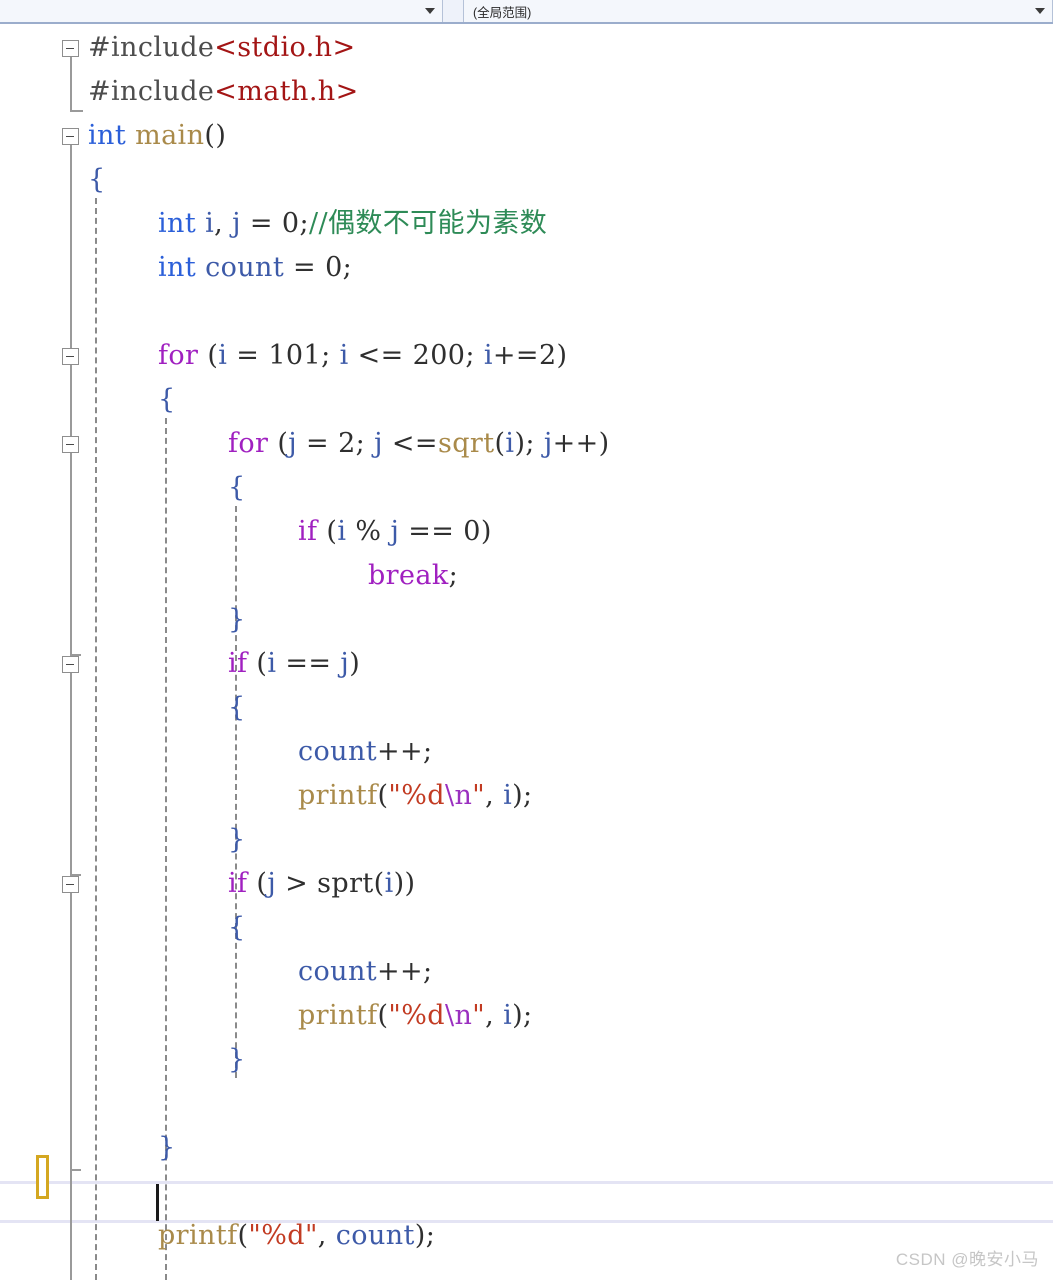  Describe the element at coordinates (285, 47) in the screenshot. I see `code-token-header: <stdio.h>` at that location.